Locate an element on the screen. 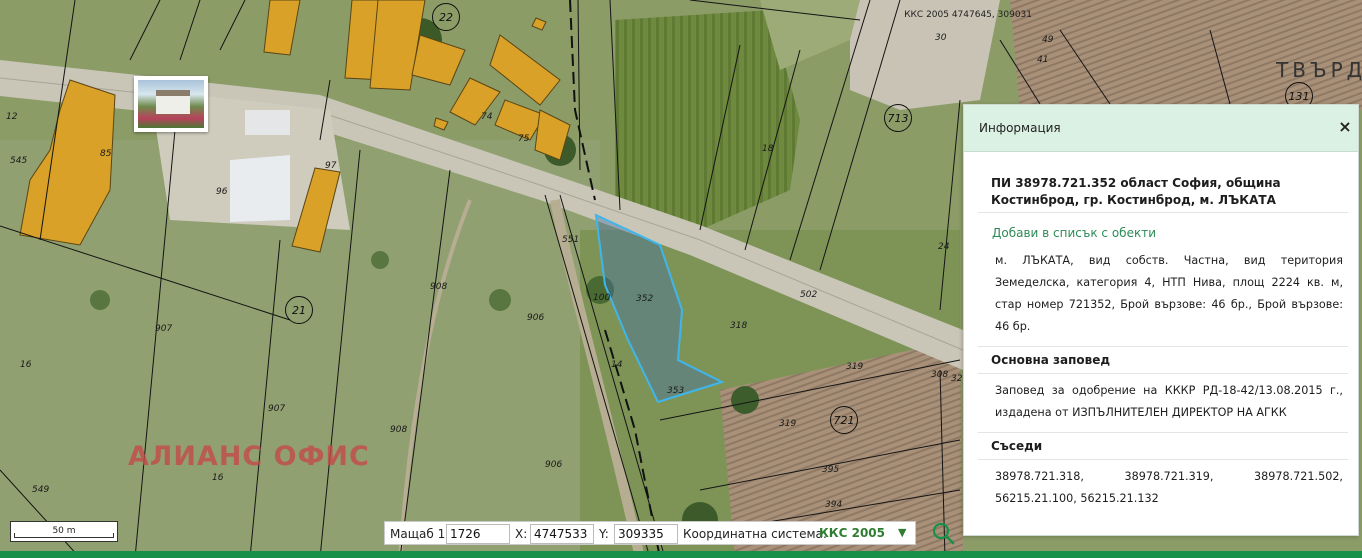 Image resolution: width=1362 pixels, height=558 pixels. parcel-label: 100 is located at coordinates (602, 298).